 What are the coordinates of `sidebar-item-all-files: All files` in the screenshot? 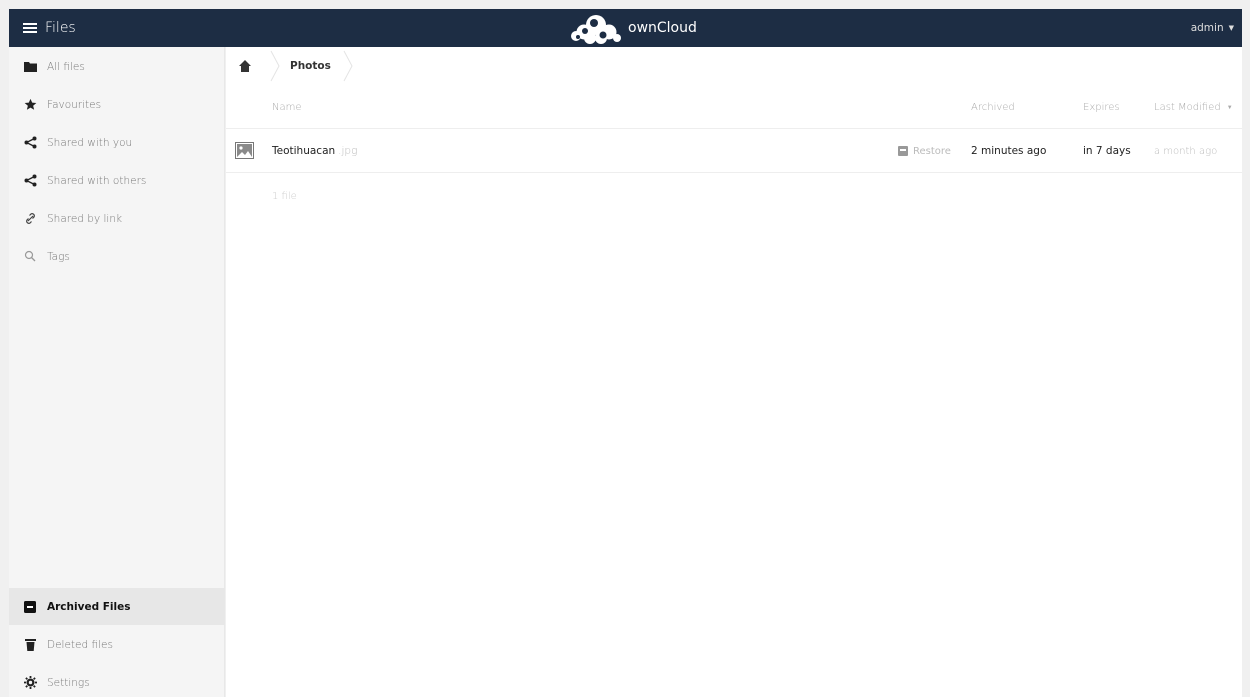 It's located at (117, 66).